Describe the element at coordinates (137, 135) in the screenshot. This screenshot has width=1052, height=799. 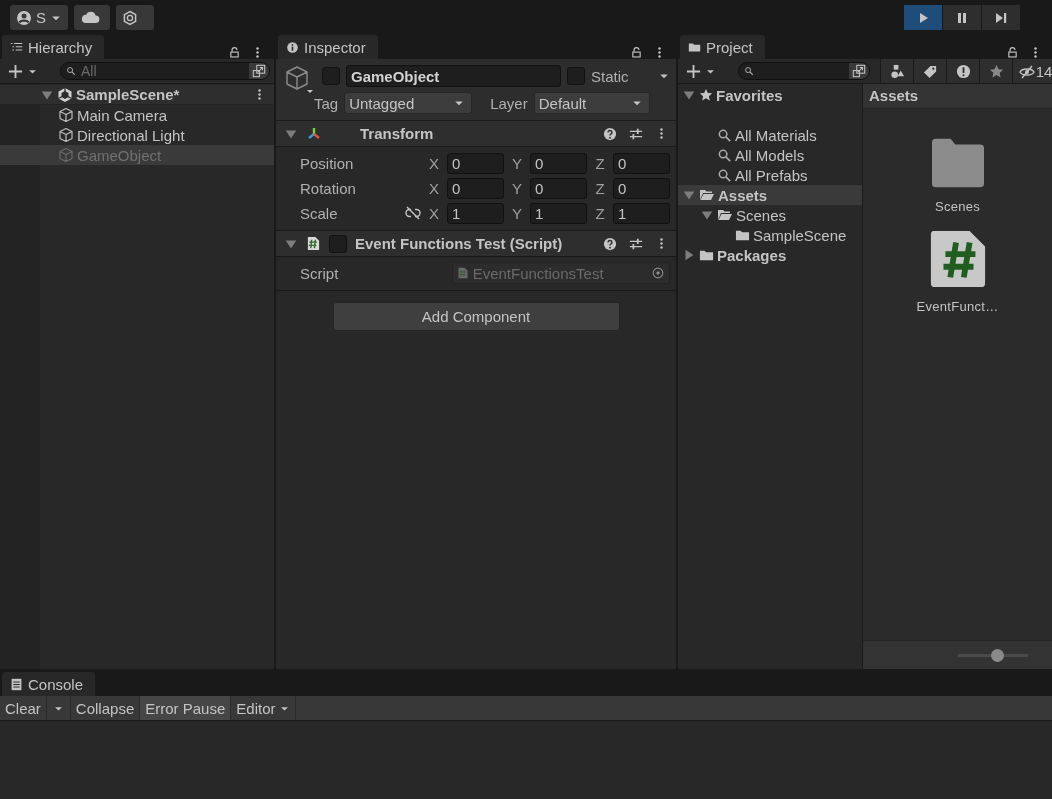
I see `hierarchy-item: Directional Light` at that location.